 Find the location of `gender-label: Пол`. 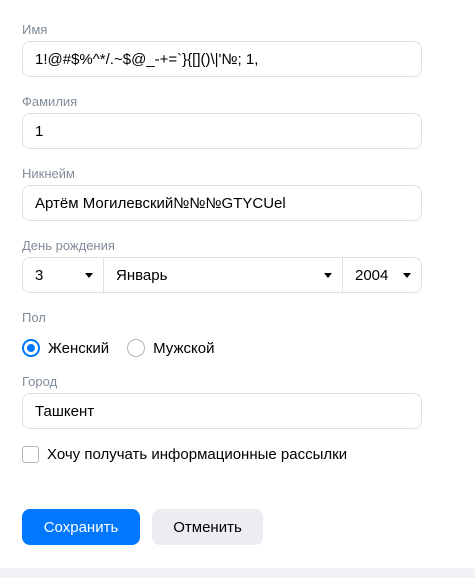

gender-label: Пол is located at coordinates (34, 317).